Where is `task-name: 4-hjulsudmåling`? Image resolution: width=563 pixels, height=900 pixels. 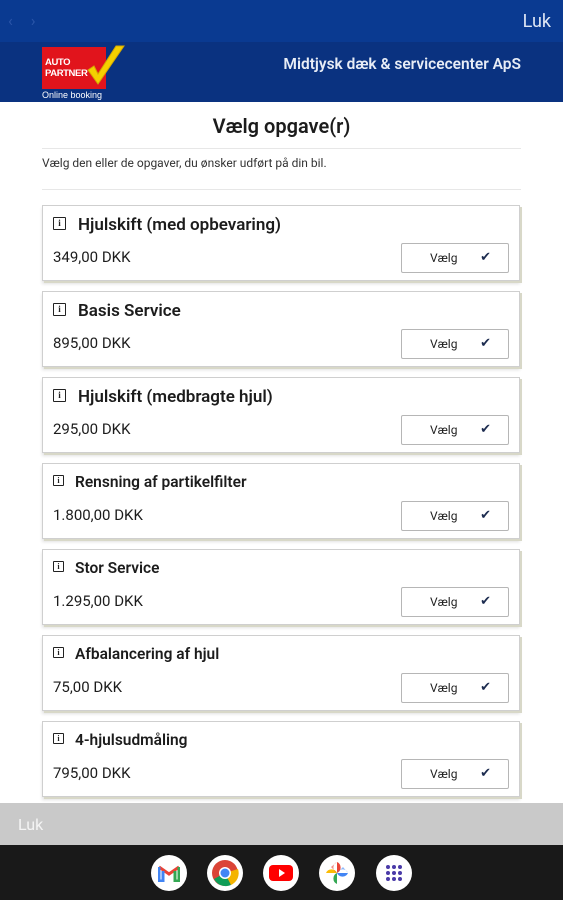 task-name: 4-hjulsudmåling is located at coordinates (131, 740).